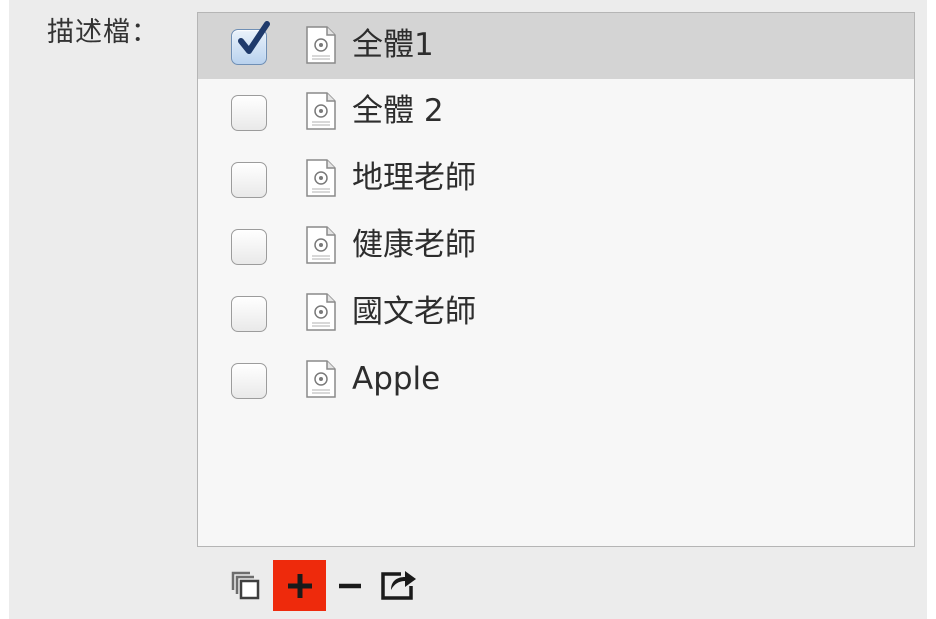 Image resolution: width=936 pixels, height=619 pixels. I want to click on profile-row-4: 國文老師, so click(556, 313).